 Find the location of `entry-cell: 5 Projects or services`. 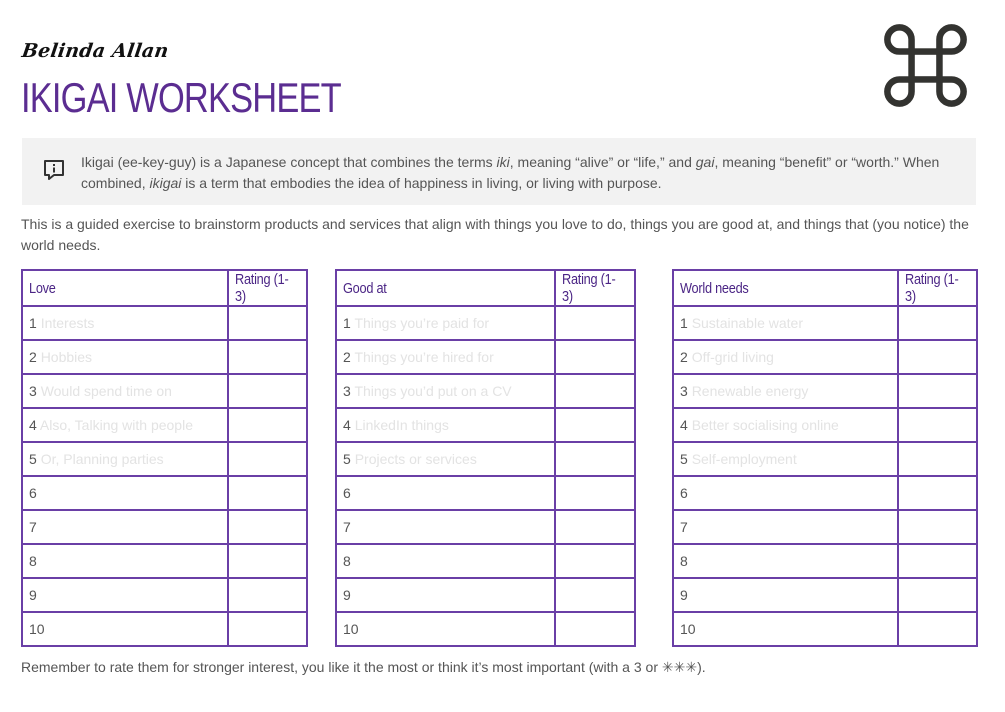

entry-cell: 5 Projects or services is located at coordinates (445, 459).